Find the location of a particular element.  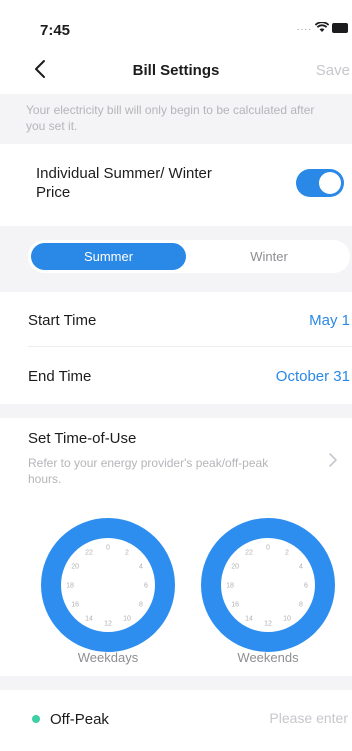

weekends-hour-labels: 0 2 4 6 8 10 12 14 16 18 20 22 is located at coordinates (267, 586).